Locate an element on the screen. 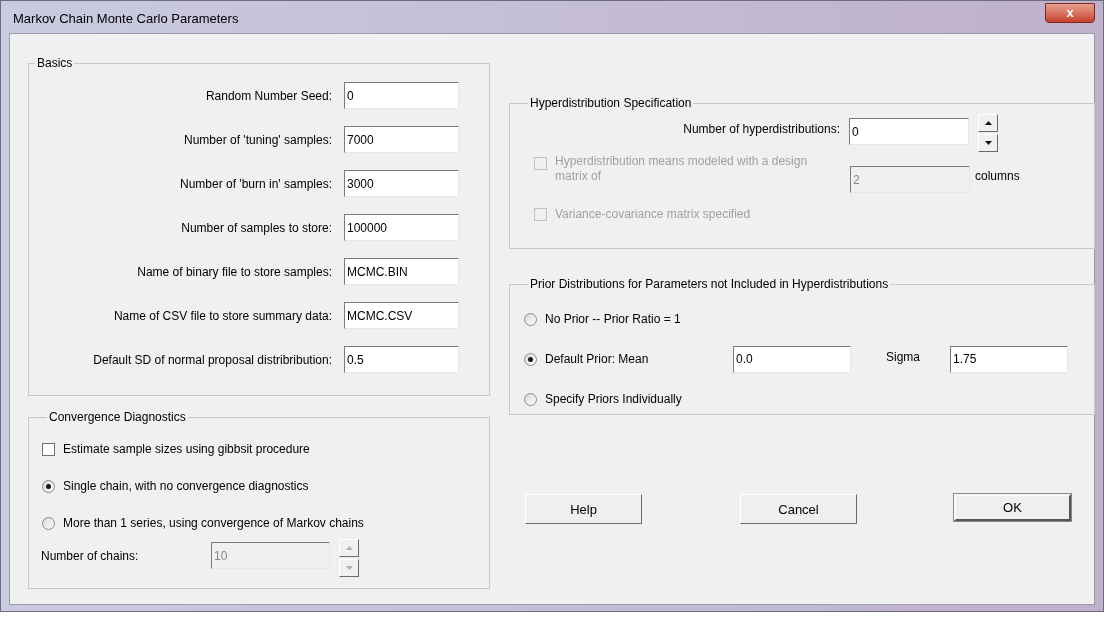  group-title: Prior Distributions for Parameters not Included in Hyperdistributions is located at coordinates (709, 284).